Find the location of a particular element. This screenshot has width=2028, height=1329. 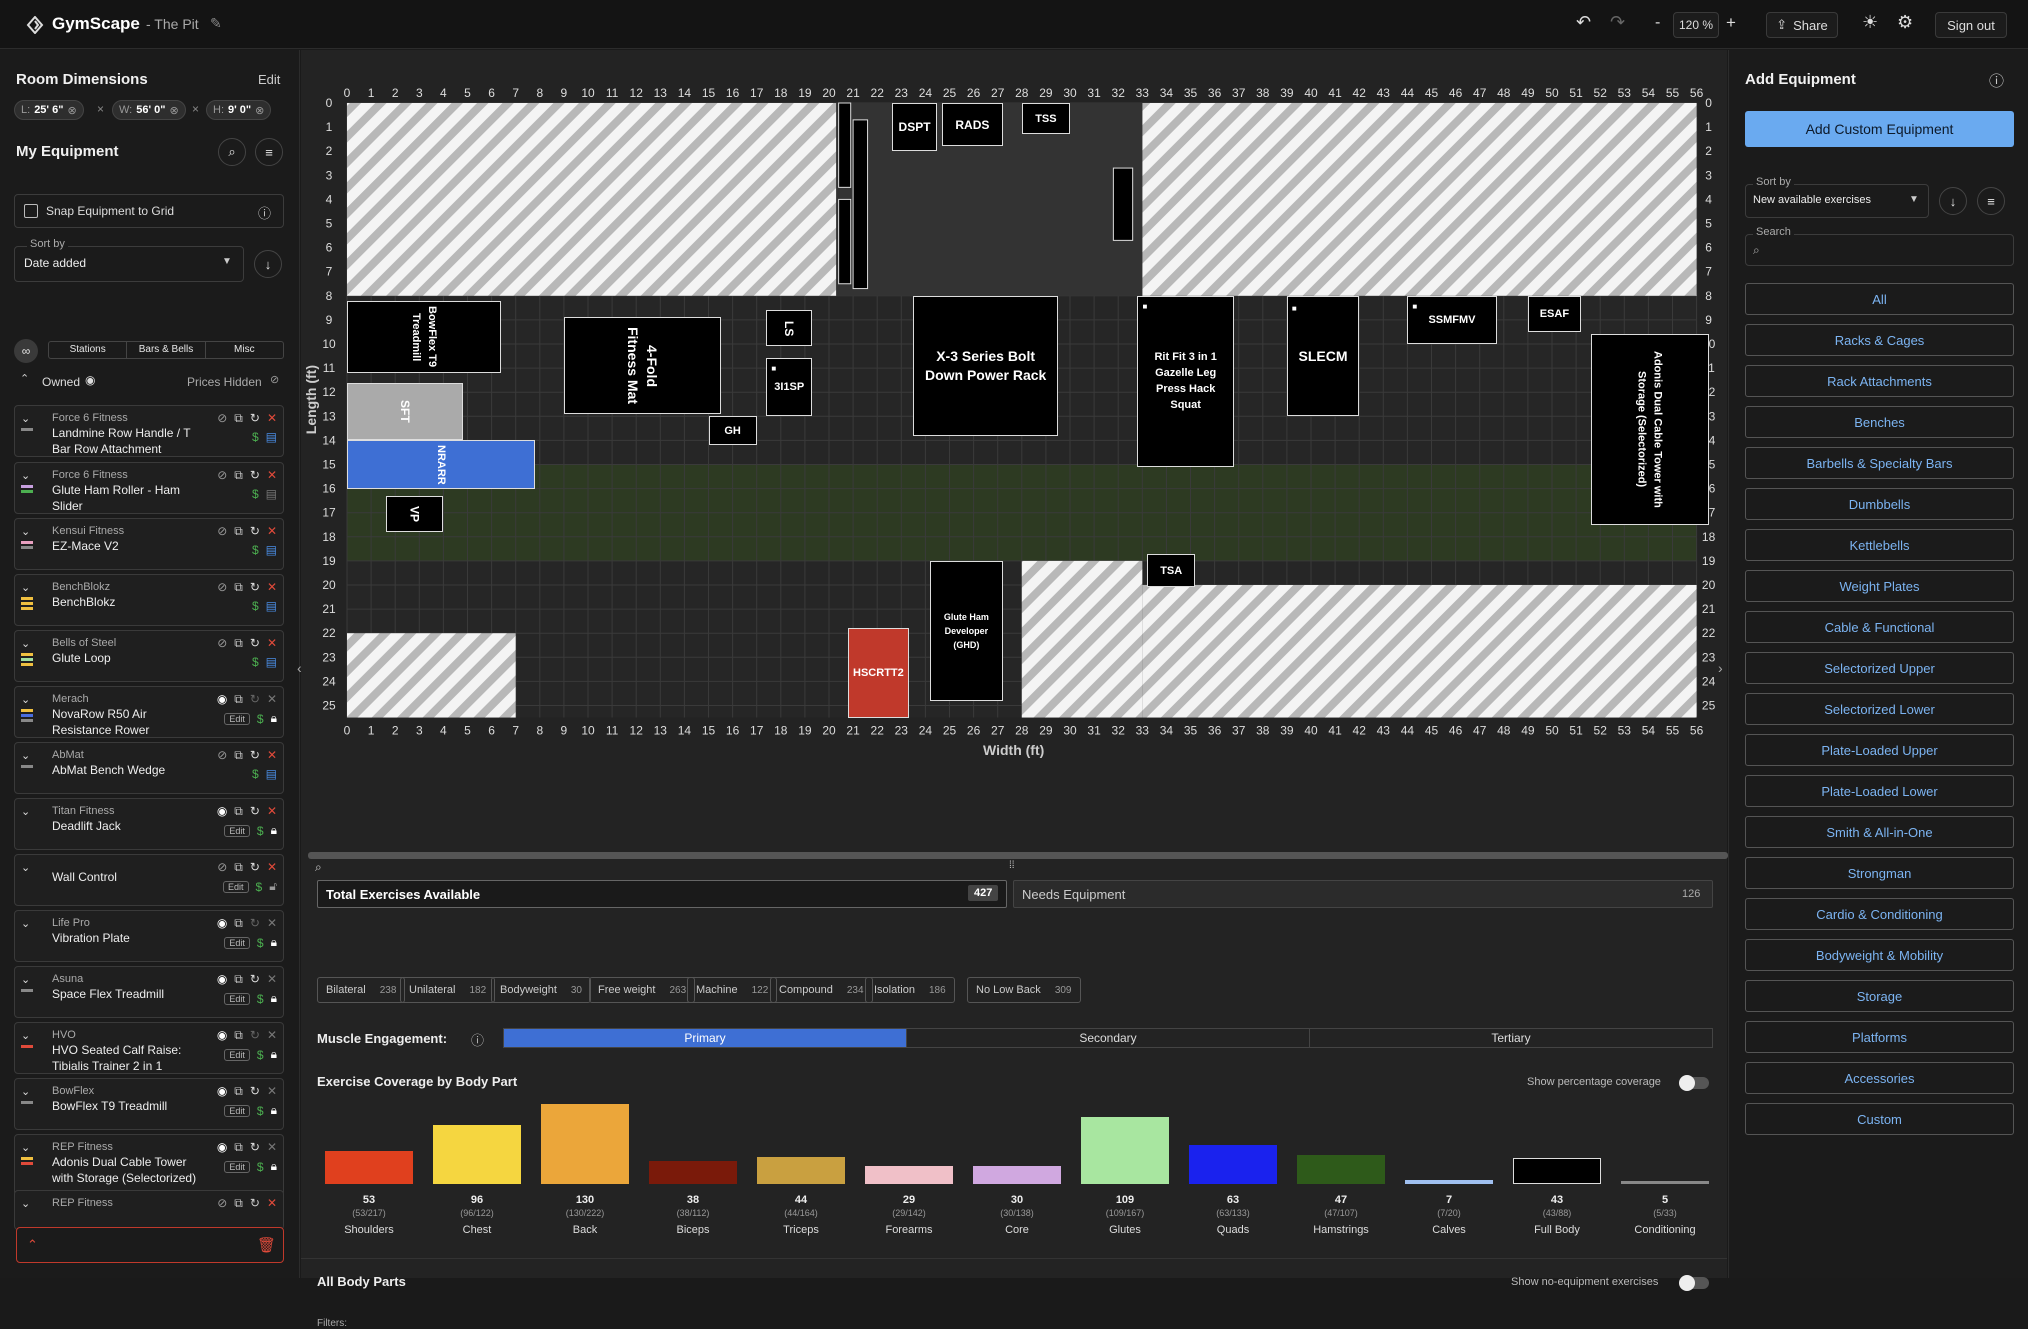

equipment-block: Glute Ham Developer (GHD) is located at coordinates (966, 630).